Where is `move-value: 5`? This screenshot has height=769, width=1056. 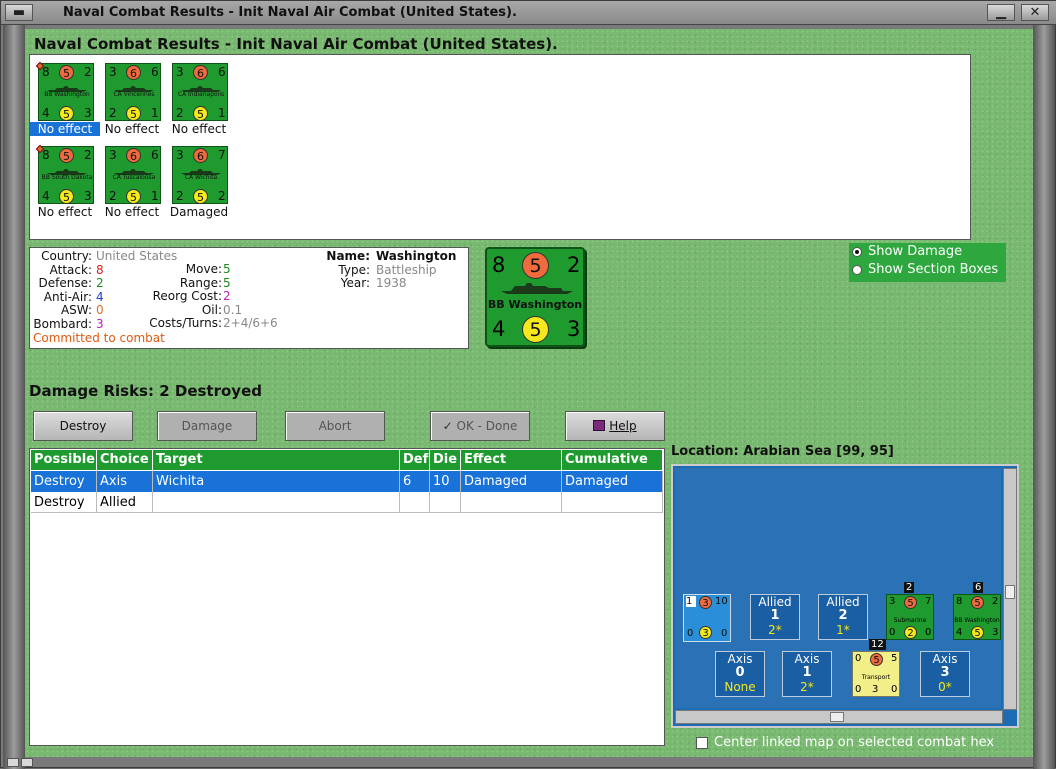 move-value: 5 is located at coordinates (227, 269).